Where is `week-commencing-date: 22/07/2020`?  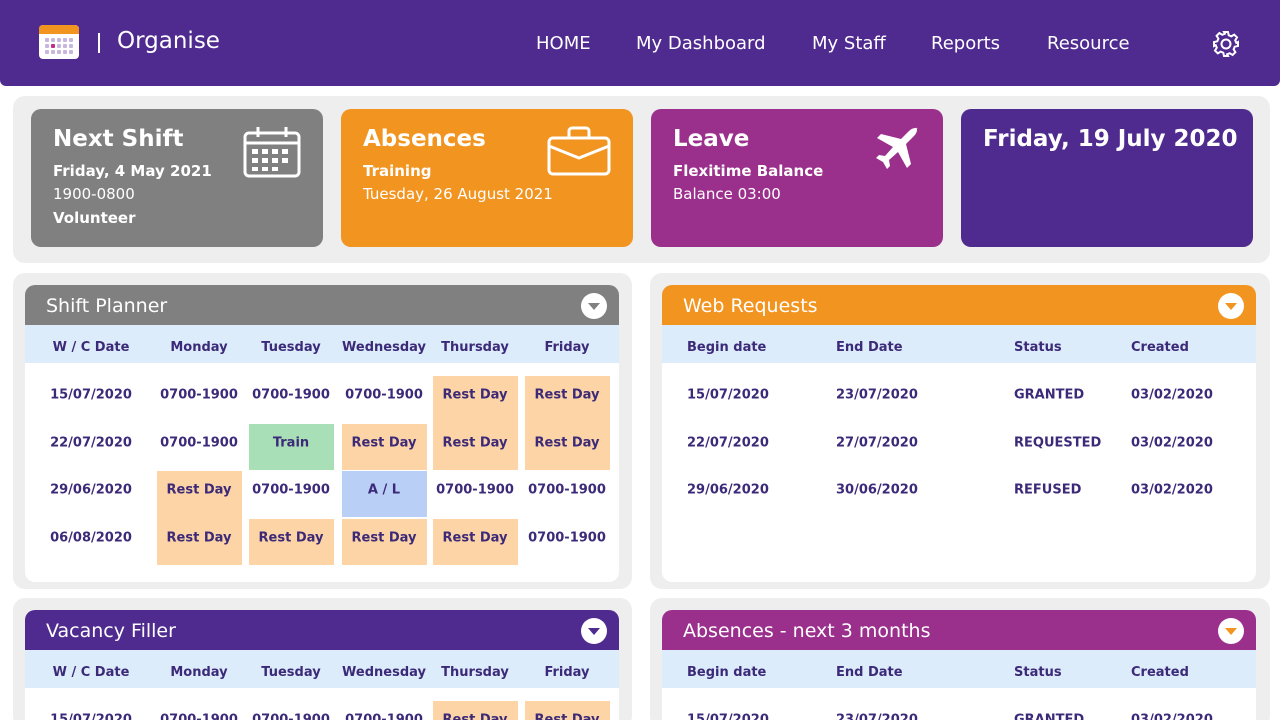 week-commencing-date: 22/07/2020 is located at coordinates (91, 443).